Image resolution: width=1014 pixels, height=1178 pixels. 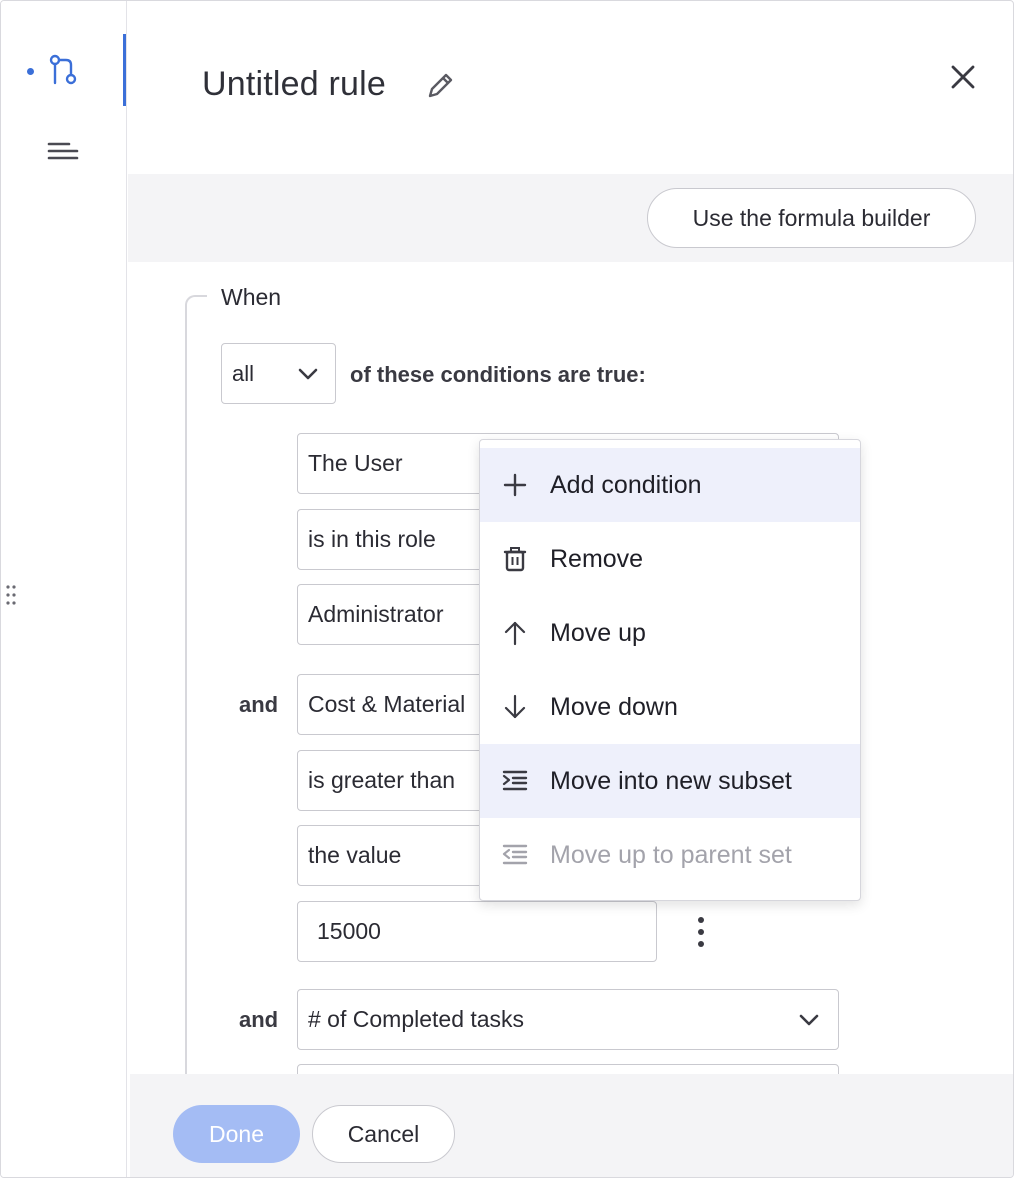 I want to click on drag-handle-icon, so click(x=11, y=595).